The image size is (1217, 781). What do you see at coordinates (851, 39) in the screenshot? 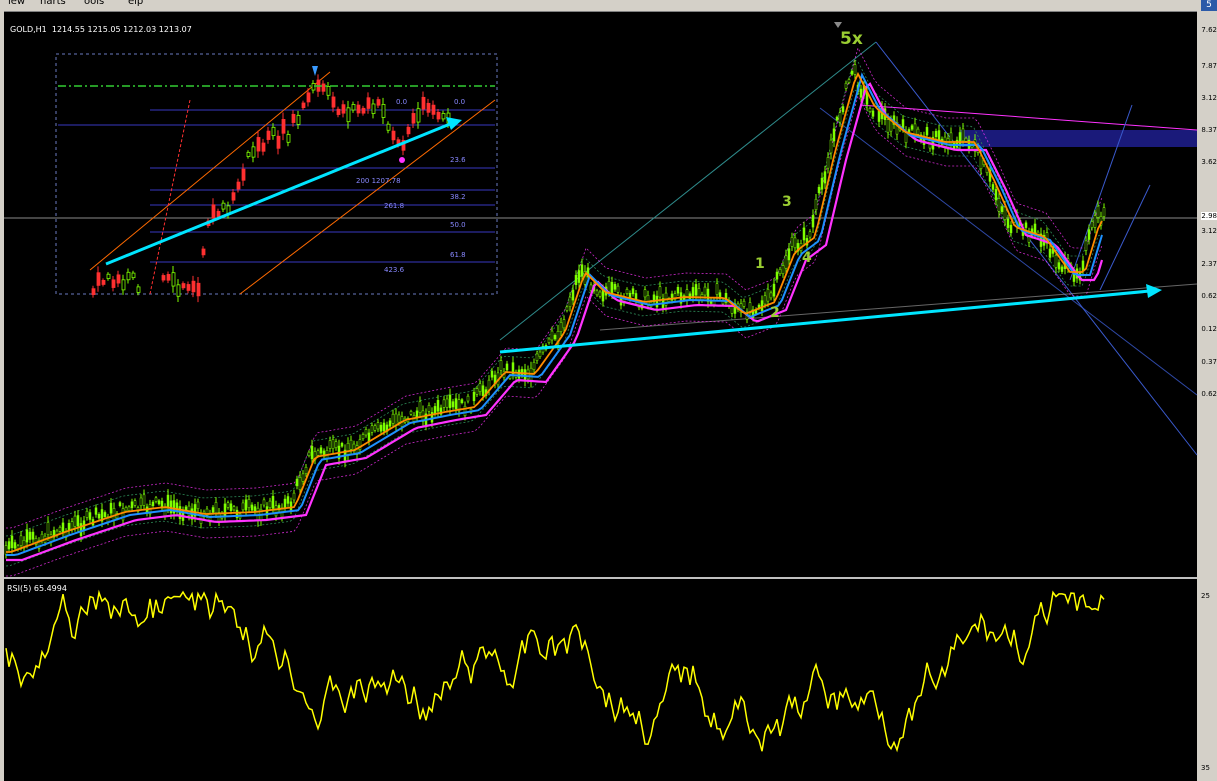
I see `wave-label-5x: 5x` at bounding box center [851, 39].